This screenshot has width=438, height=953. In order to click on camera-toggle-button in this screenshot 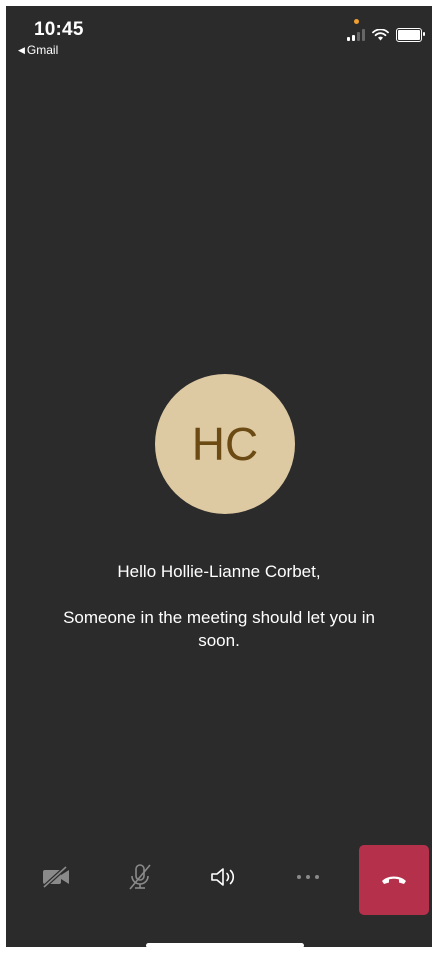, I will do `click(56, 877)`.